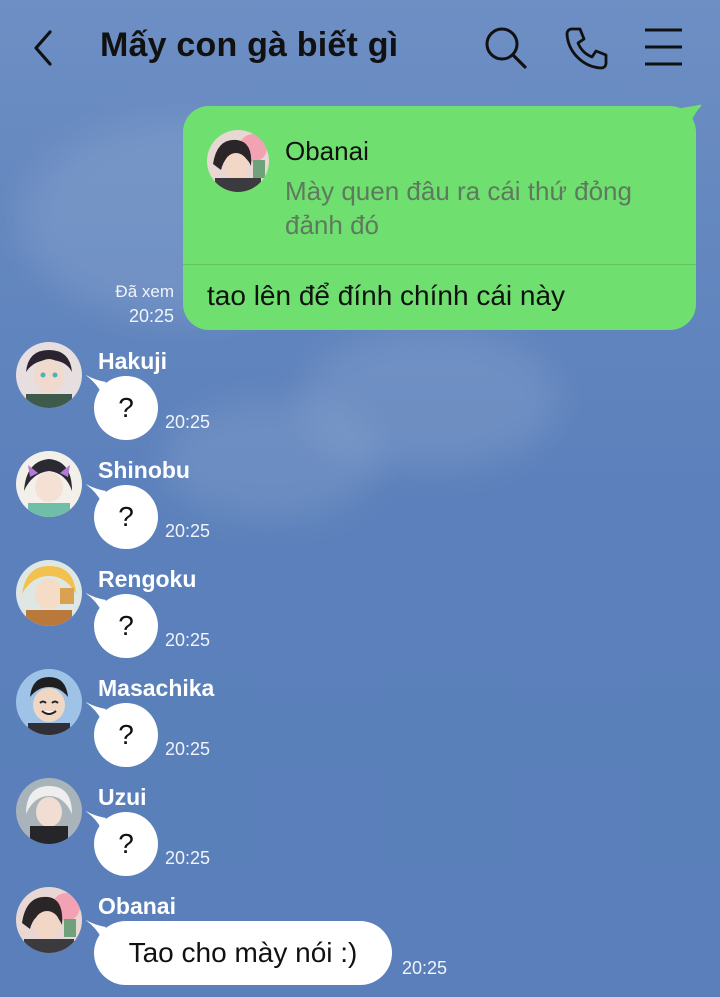 This screenshot has height=997, width=720. Describe the element at coordinates (49, 593) in the screenshot. I see `avatar-rengoku` at that location.